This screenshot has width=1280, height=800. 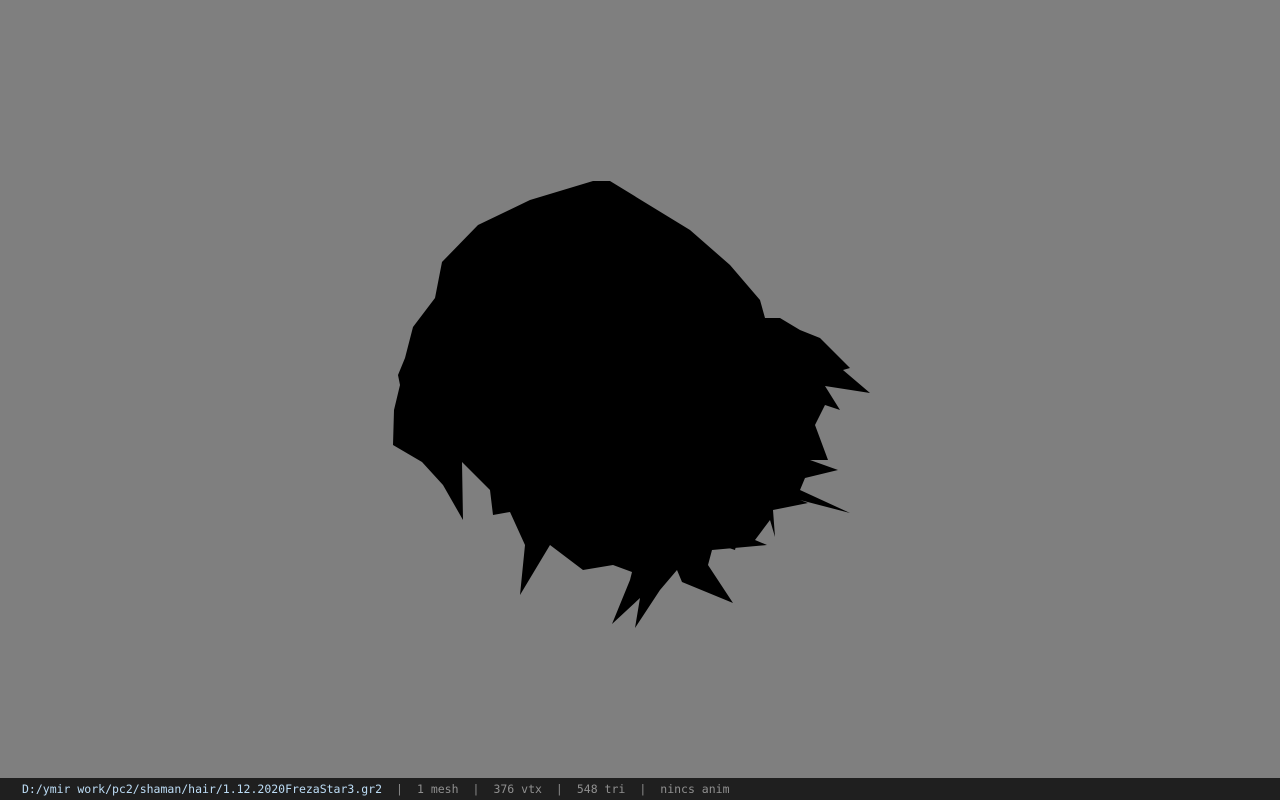 I want to click on mesh-count: 1 mesh, so click(x=437, y=789).